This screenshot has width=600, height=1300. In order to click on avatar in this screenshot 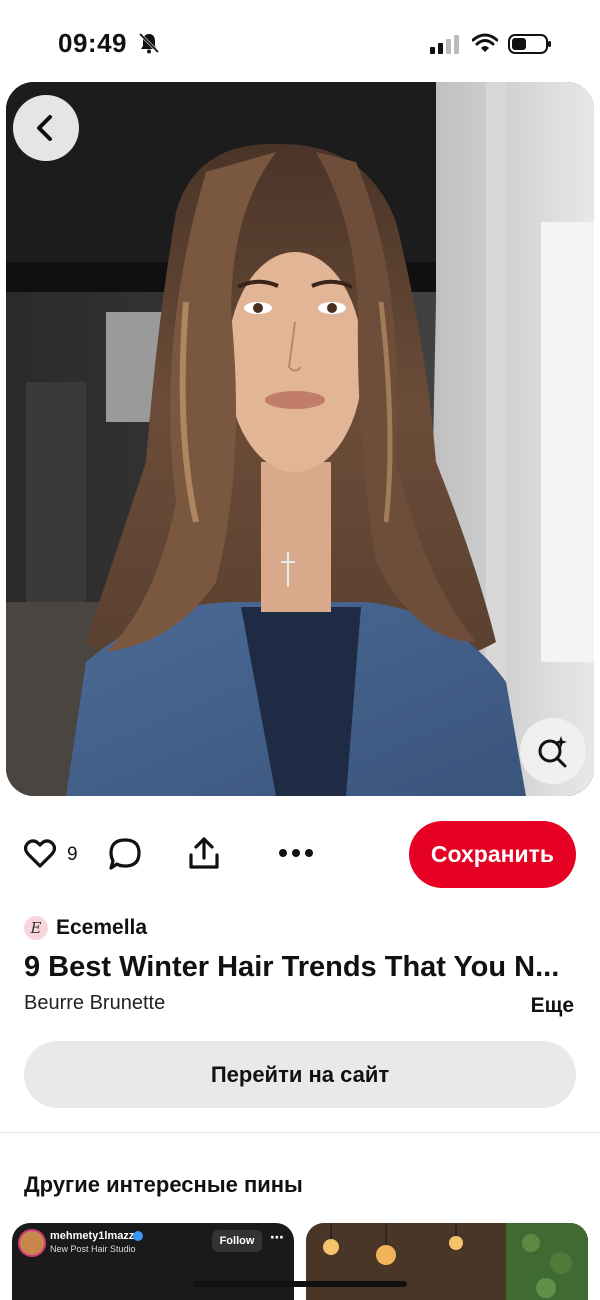, I will do `click(32, 1243)`.